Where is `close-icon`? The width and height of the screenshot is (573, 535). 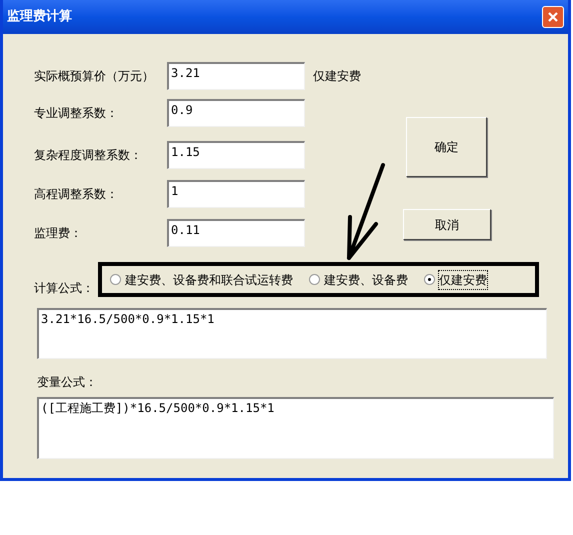 close-icon is located at coordinates (553, 17).